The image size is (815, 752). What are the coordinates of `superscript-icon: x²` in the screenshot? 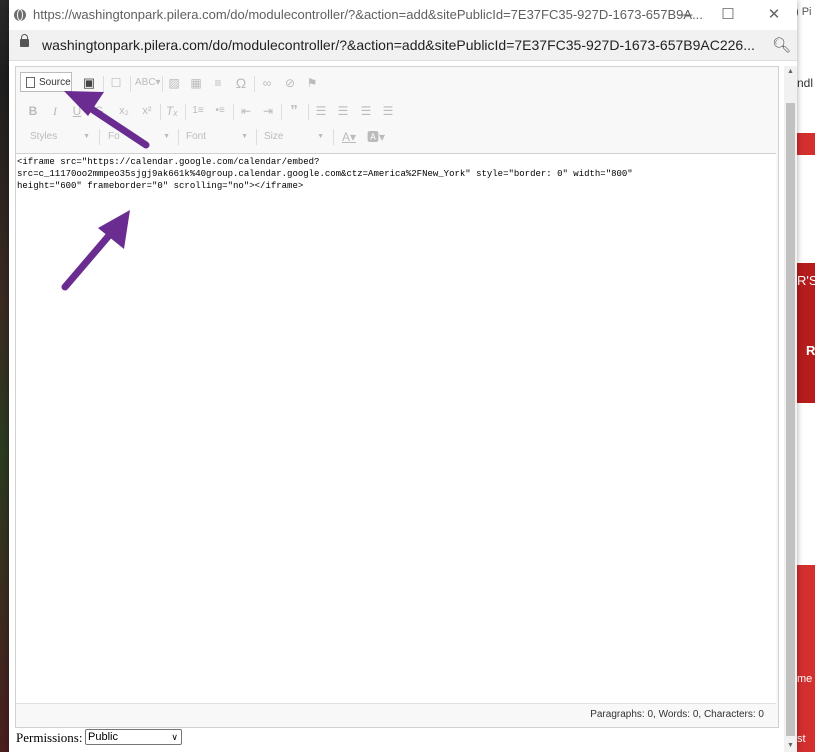 It's located at (147, 111).